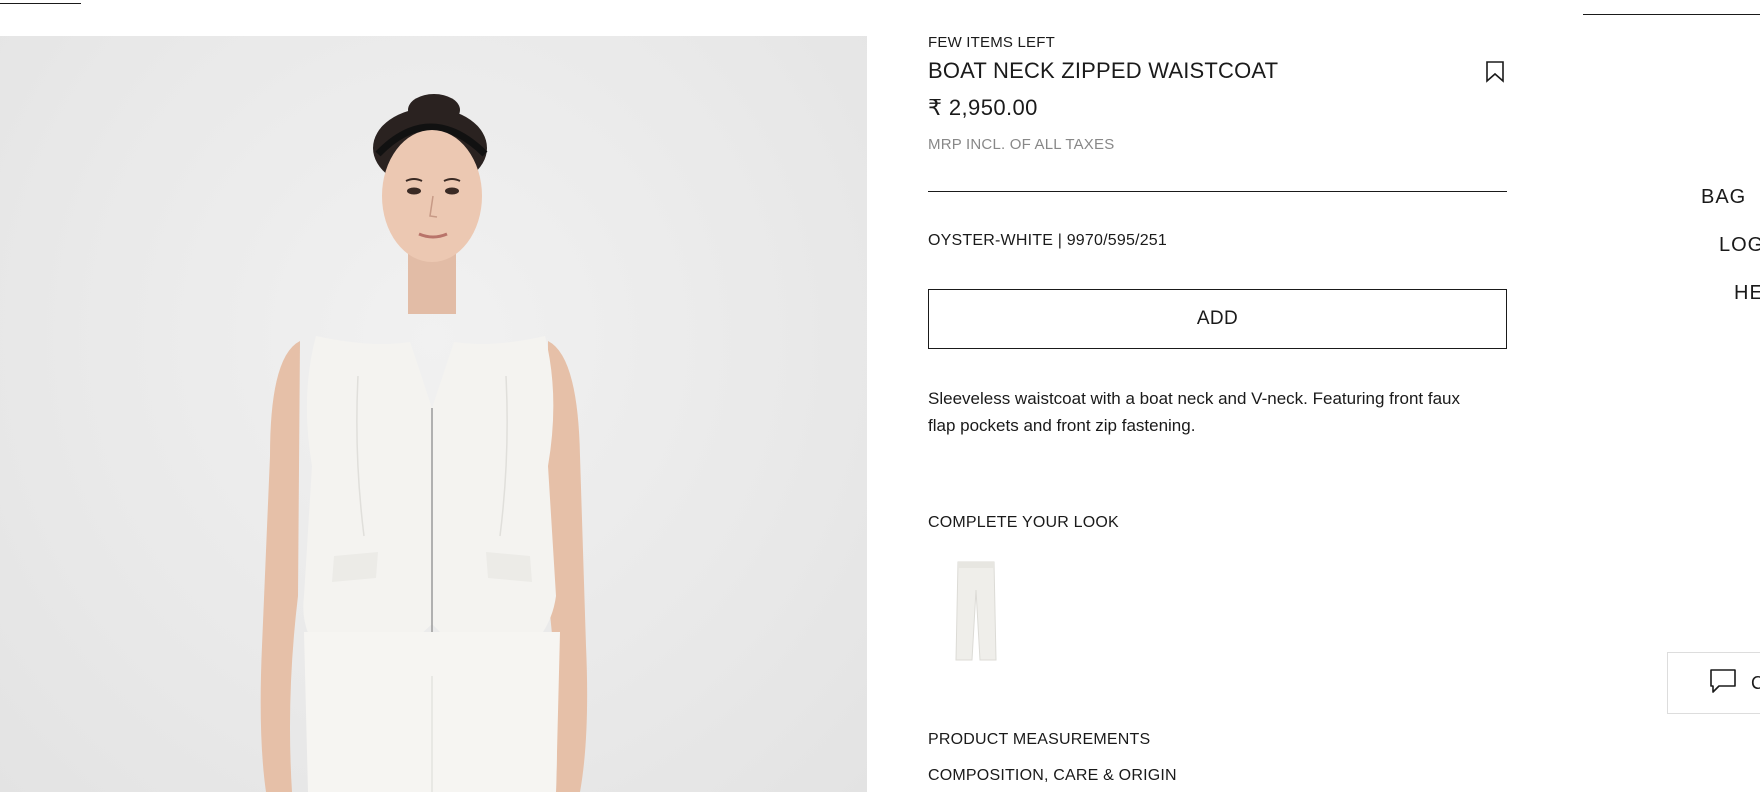  What do you see at coordinates (1747, 293) in the screenshot?
I see `nav-help-link: HE` at bounding box center [1747, 293].